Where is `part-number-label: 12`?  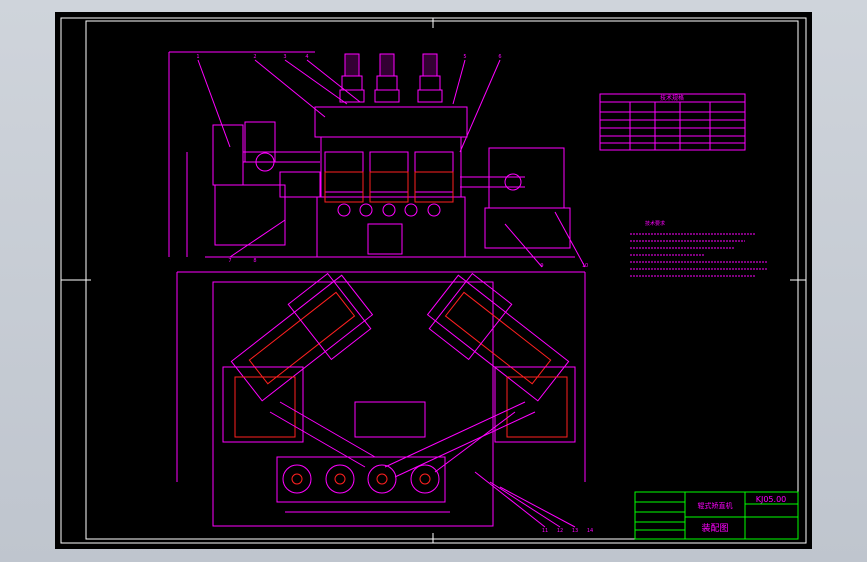 part-number-label: 12 is located at coordinates (560, 531).